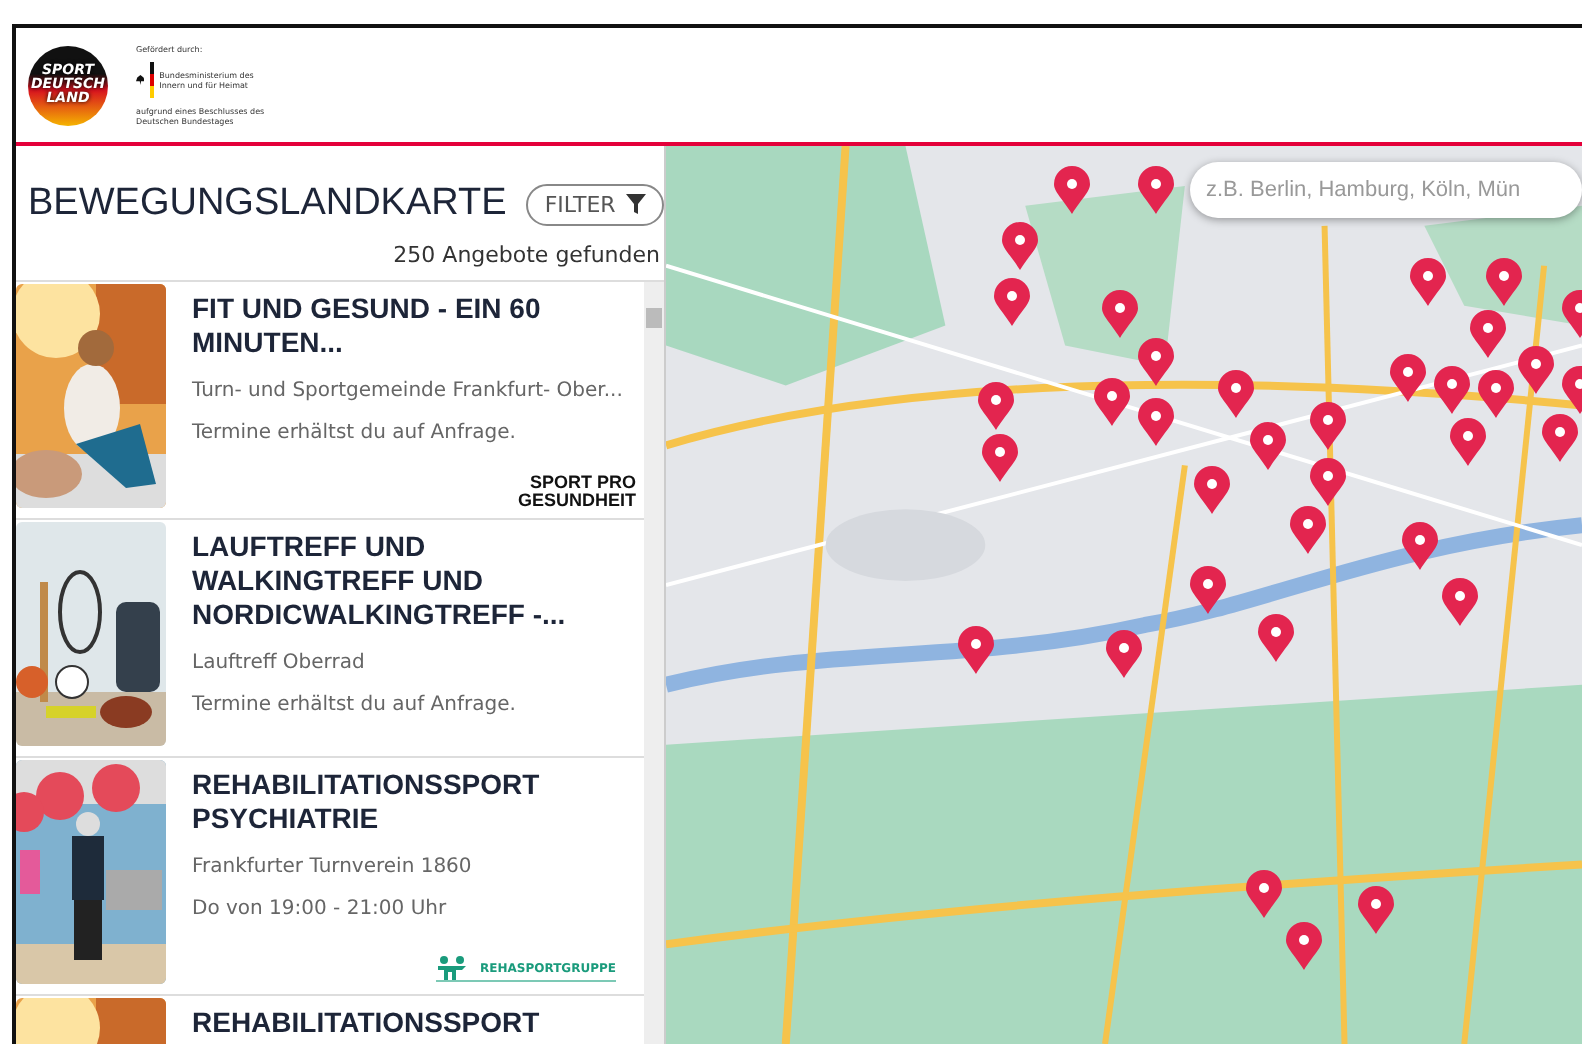 The image size is (1582, 1044). What do you see at coordinates (527, 256) in the screenshot?
I see `result-count: 250 Angebote gefunden` at bounding box center [527, 256].